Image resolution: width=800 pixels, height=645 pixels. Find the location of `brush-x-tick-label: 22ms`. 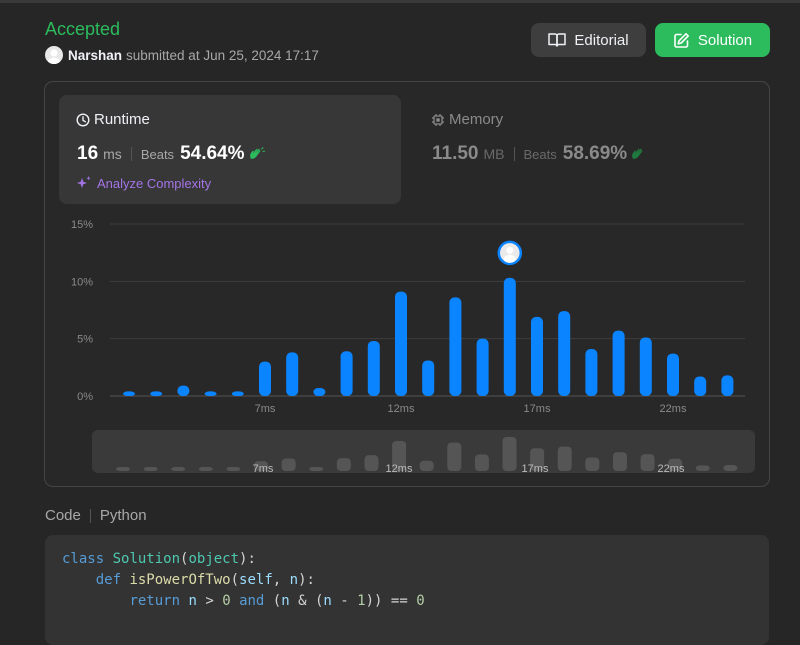

brush-x-tick-label: 22ms is located at coordinates (671, 469).